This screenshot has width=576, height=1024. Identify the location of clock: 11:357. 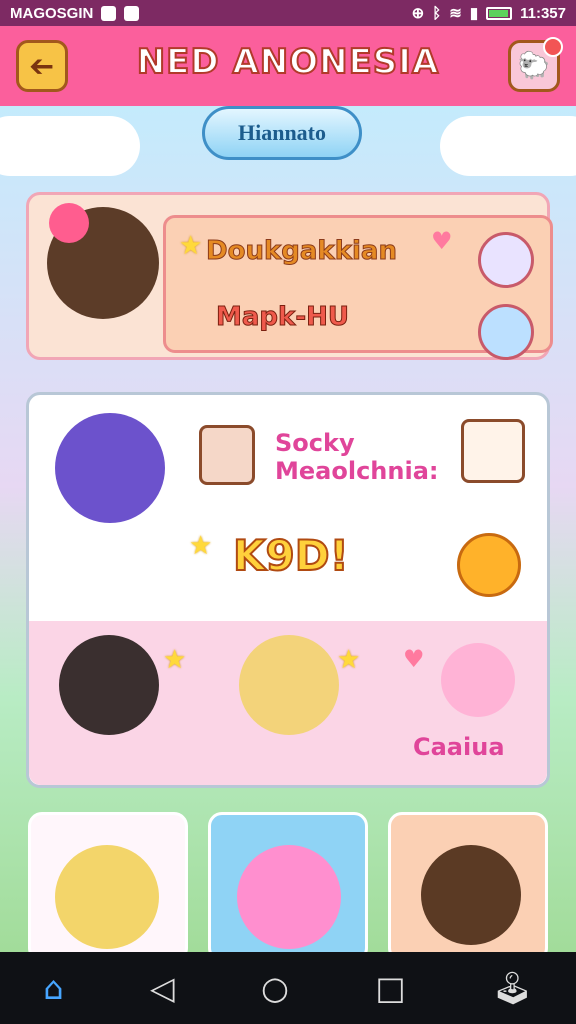
(543, 13).